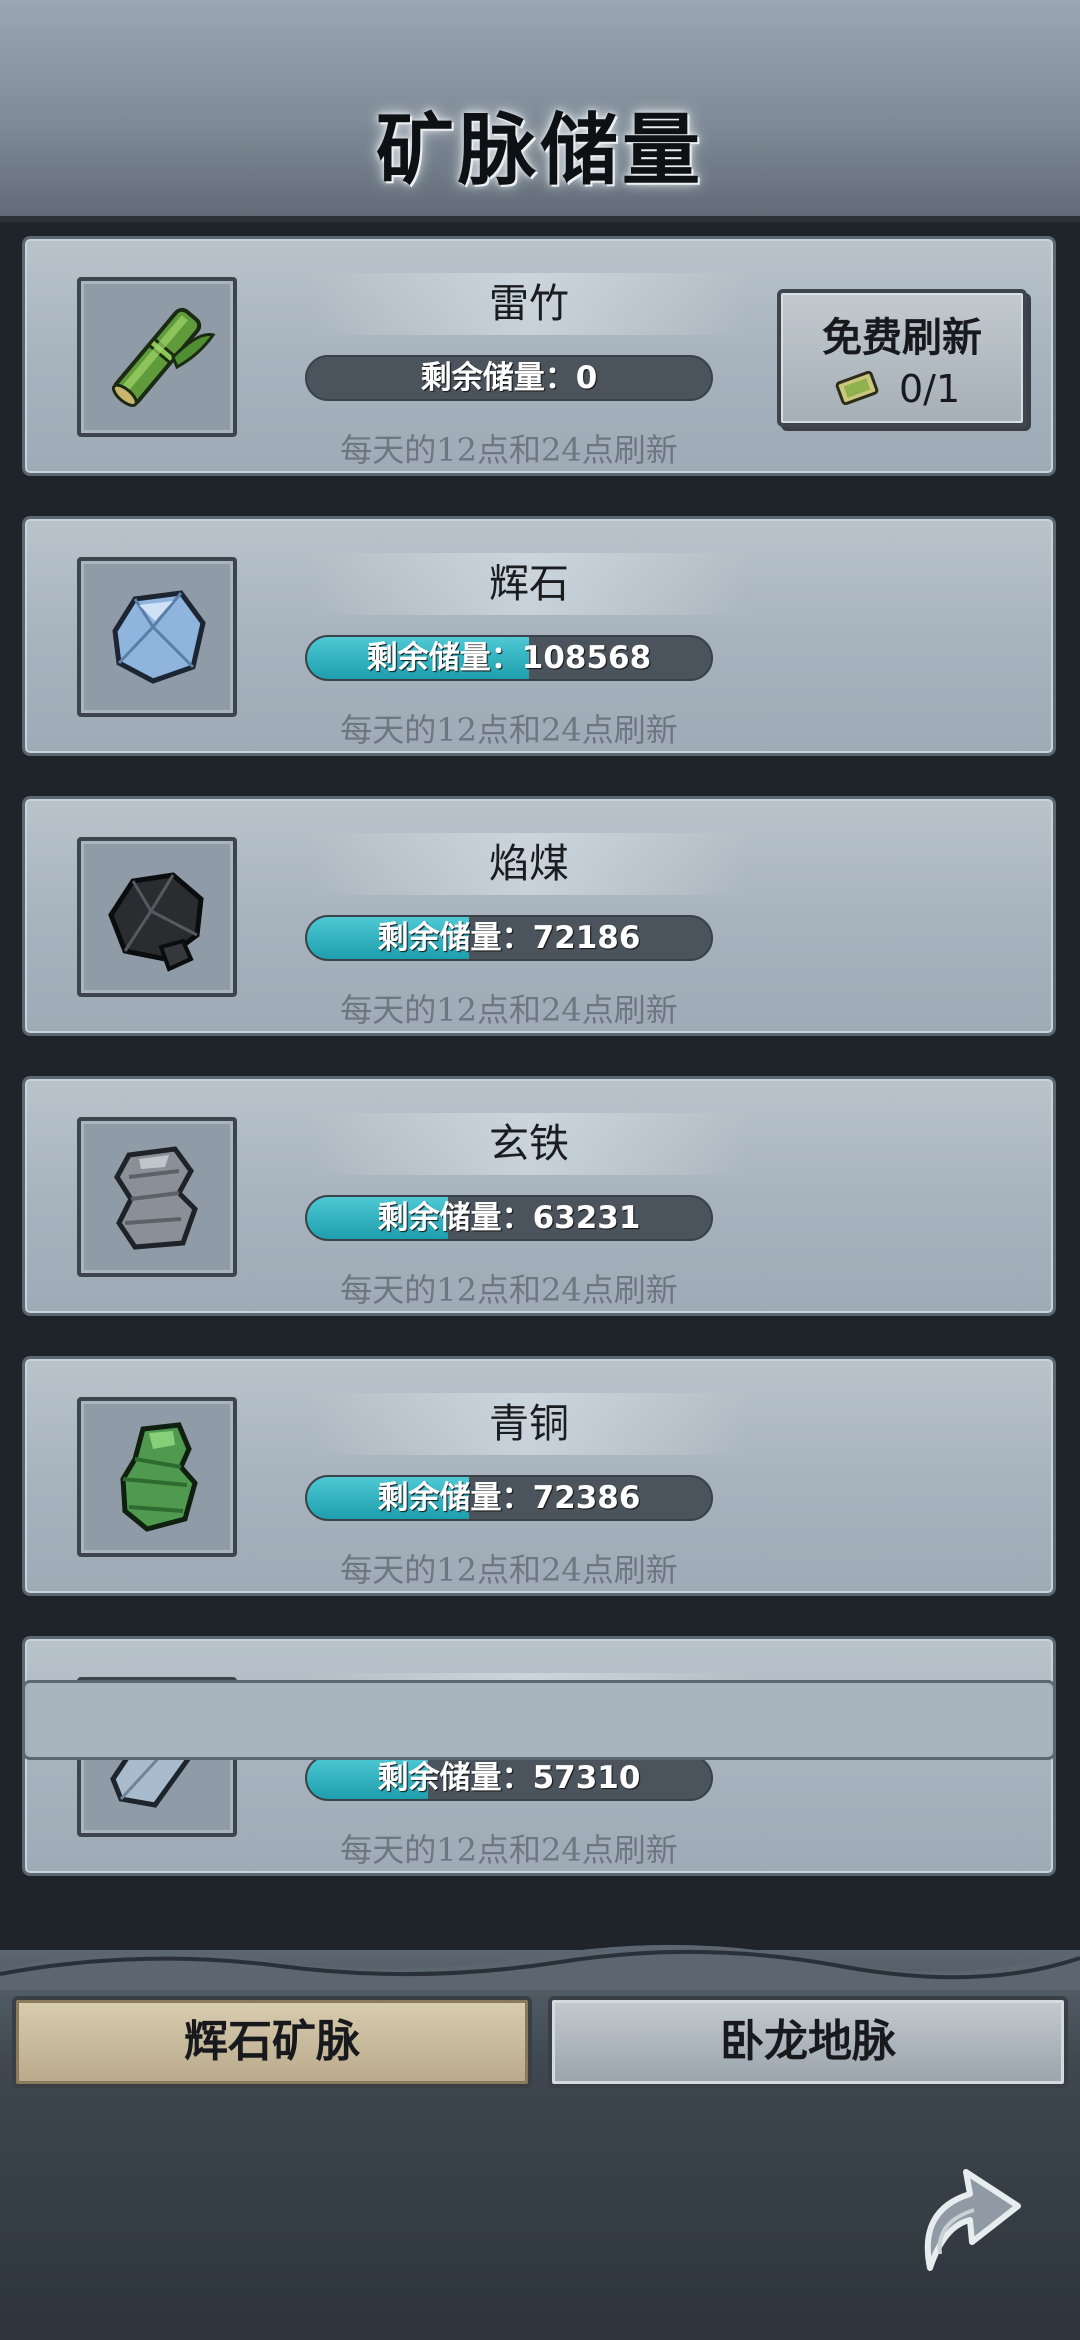 The height and width of the screenshot is (2340, 1080). I want to click on remaining-value: 108568, so click(586, 658).